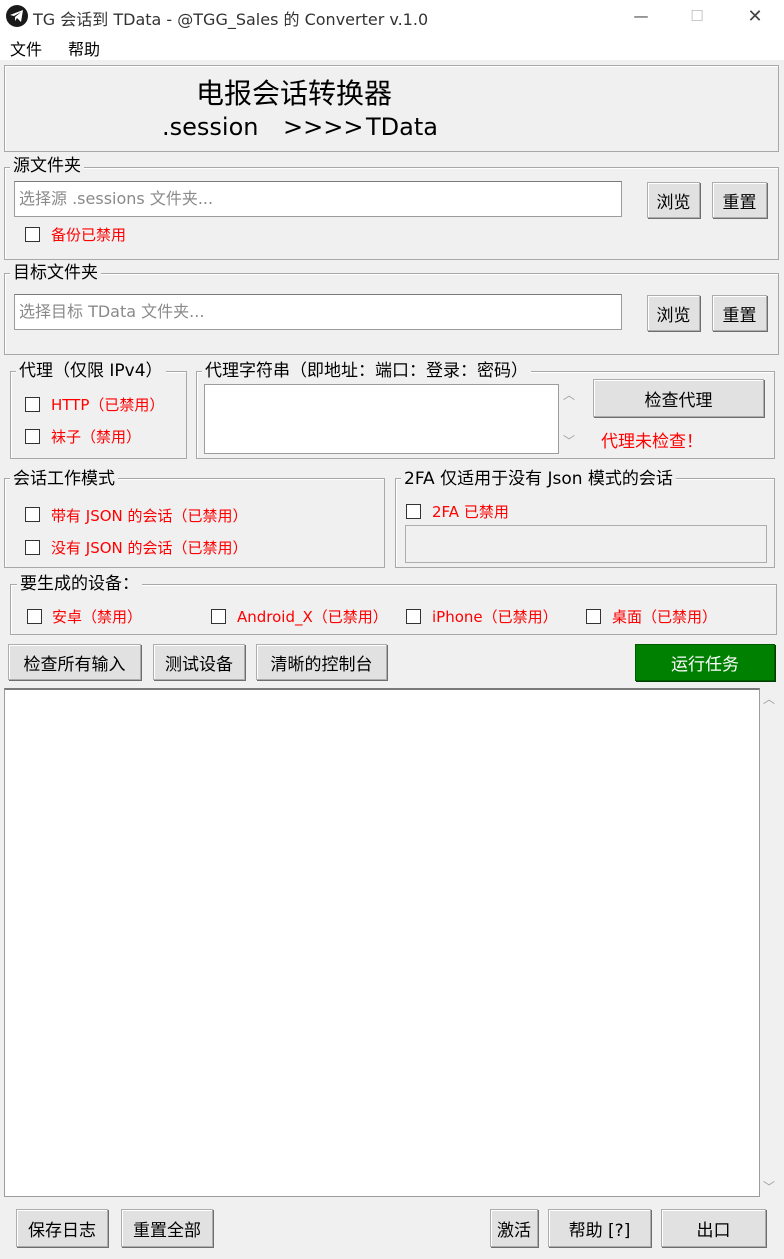 This screenshot has height=1259, width=784. I want to click on target-browse-button: 浏览, so click(673, 313).